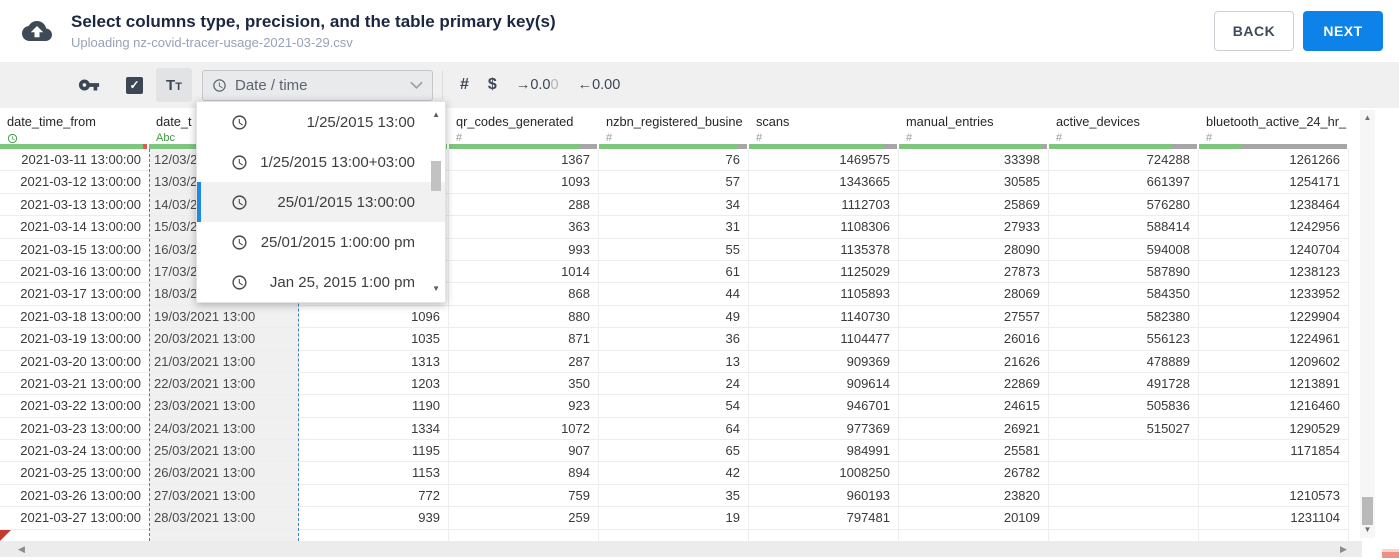 Image resolution: width=1399 pixels, height=560 pixels. I want to click on table-cell: 54, so click(673, 406).